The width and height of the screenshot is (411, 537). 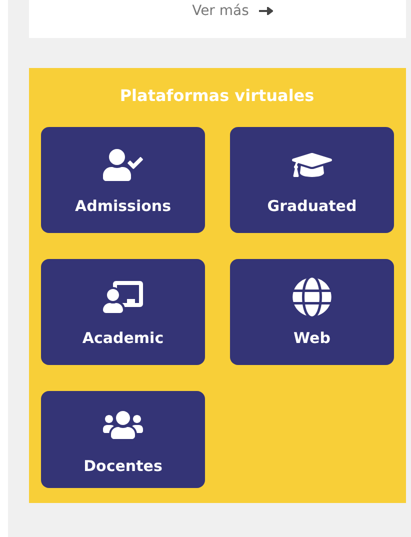 What do you see at coordinates (312, 180) in the screenshot?
I see `platform-tile: Graduated` at bounding box center [312, 180].